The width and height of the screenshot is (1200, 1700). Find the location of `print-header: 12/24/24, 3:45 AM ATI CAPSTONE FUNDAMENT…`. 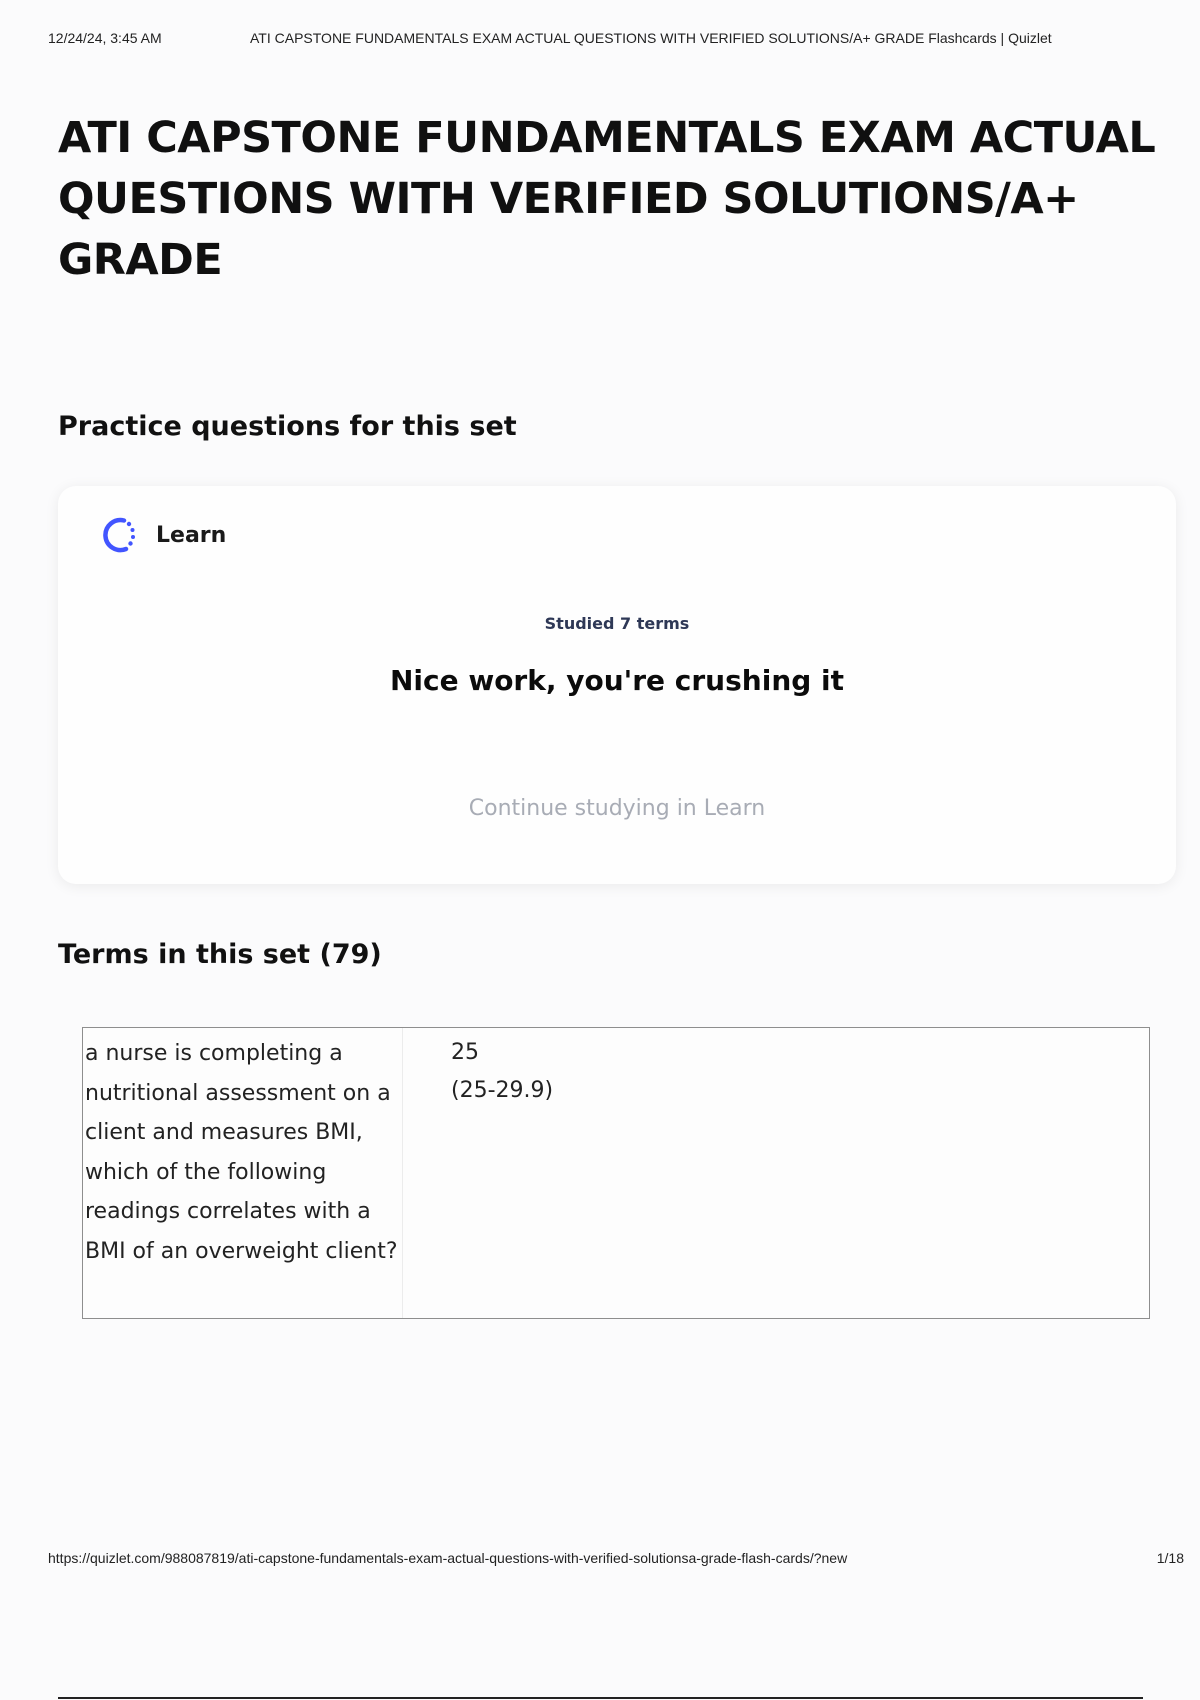

print-header: 12/24/24, 3:45 AM ATI CAPSTONE FUNDAMENT… is located at coordinates (611, 40).